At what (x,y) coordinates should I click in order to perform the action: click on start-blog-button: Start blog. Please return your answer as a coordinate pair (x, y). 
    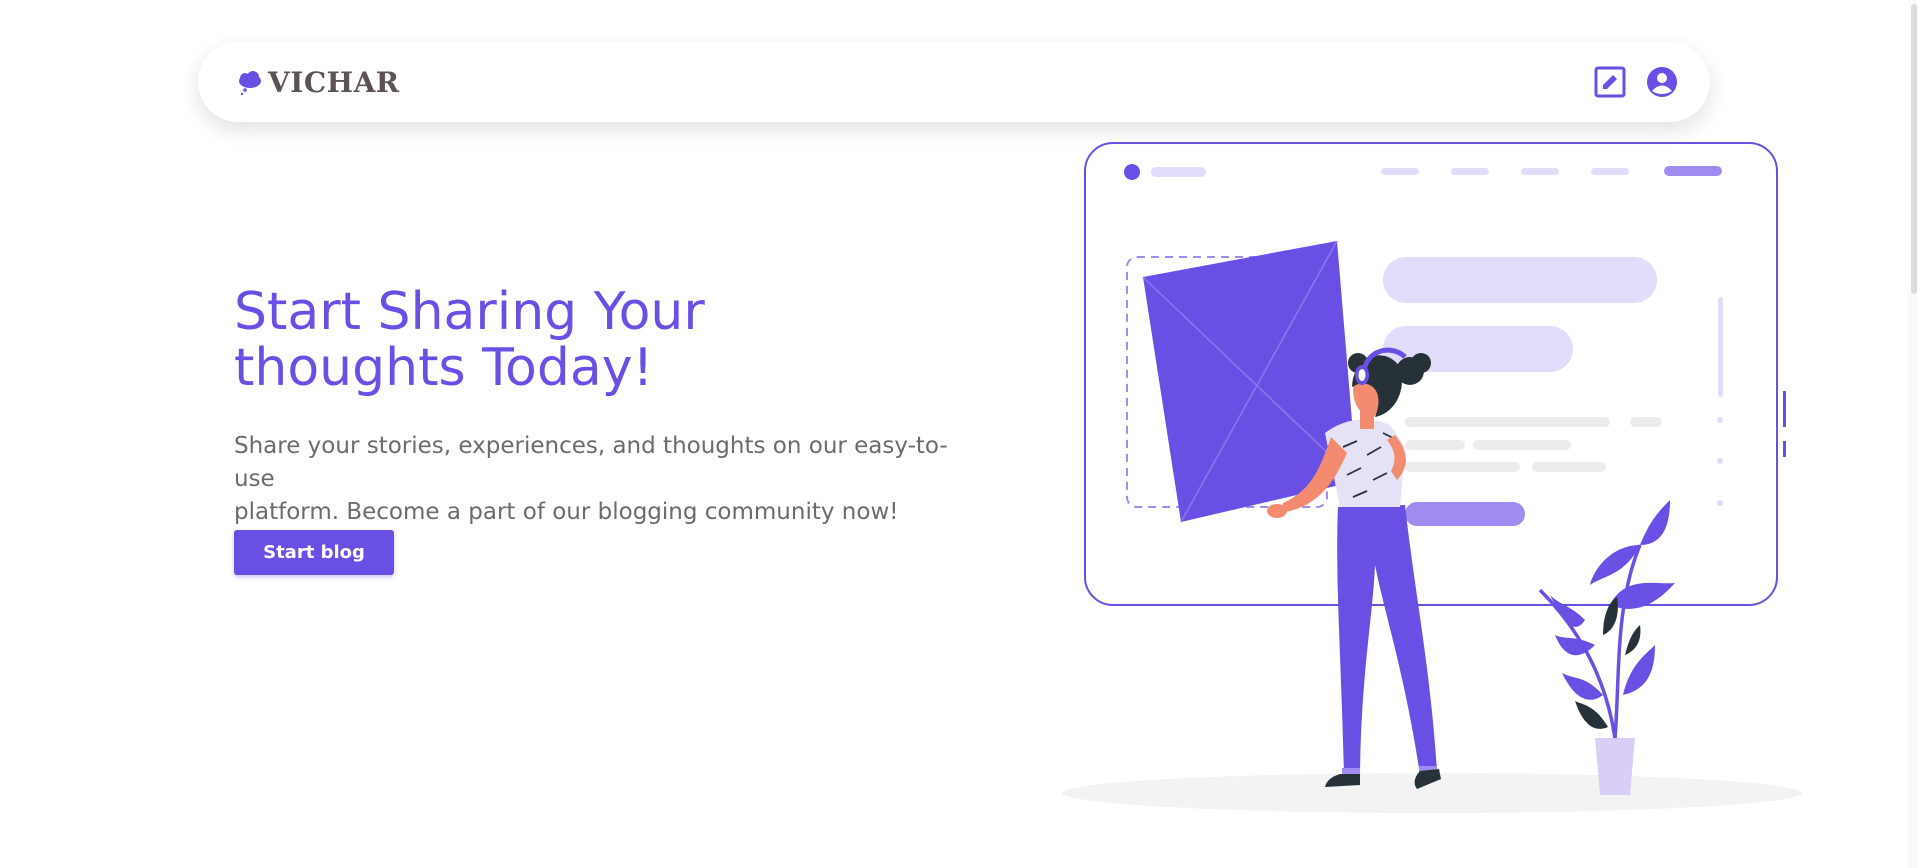
    Looking at the image, I should click on (314, 552).